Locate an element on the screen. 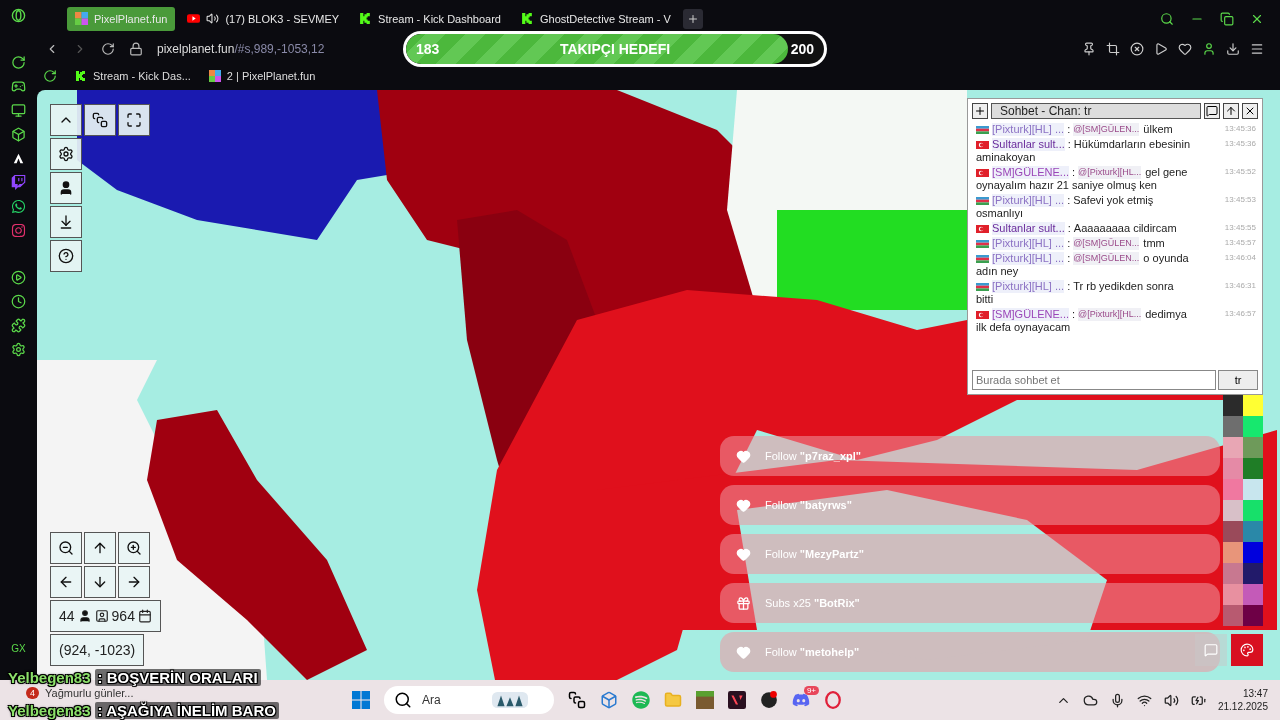 This screenshot has height=720, width=1280. gamepad-icon is located at coordinates (18, 86).